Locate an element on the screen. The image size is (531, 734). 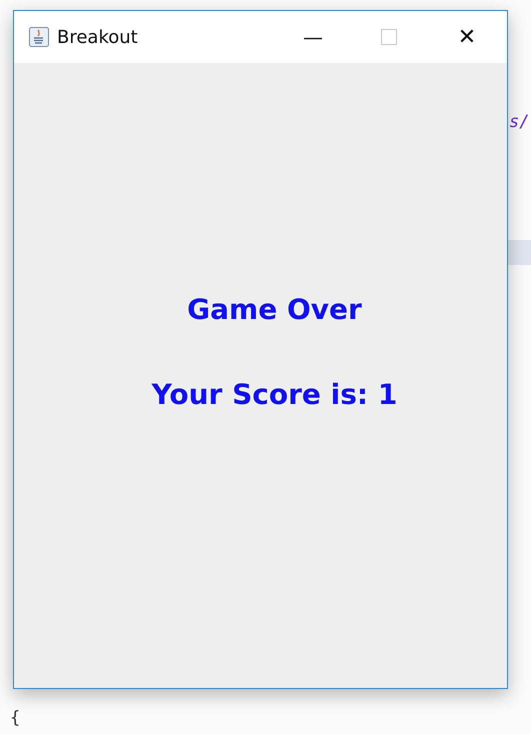
code-text: s/ is located at coordinates (519, 122).